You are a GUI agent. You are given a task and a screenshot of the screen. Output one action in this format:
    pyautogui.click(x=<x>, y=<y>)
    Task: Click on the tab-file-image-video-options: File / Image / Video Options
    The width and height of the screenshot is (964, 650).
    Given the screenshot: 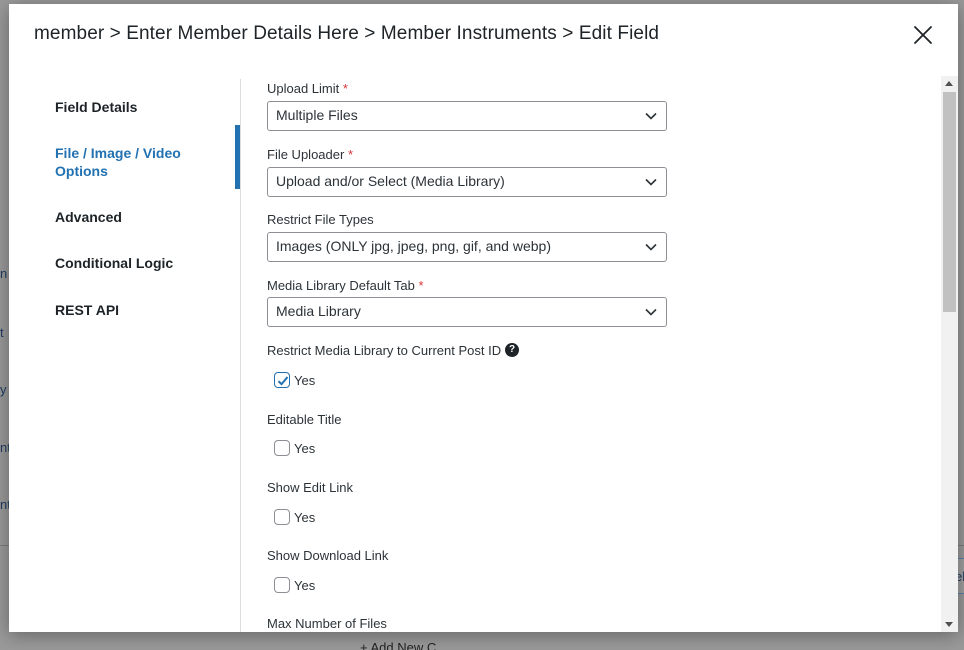 What is the action you would take?
    pyautogui.click(x=135, y=162)
    